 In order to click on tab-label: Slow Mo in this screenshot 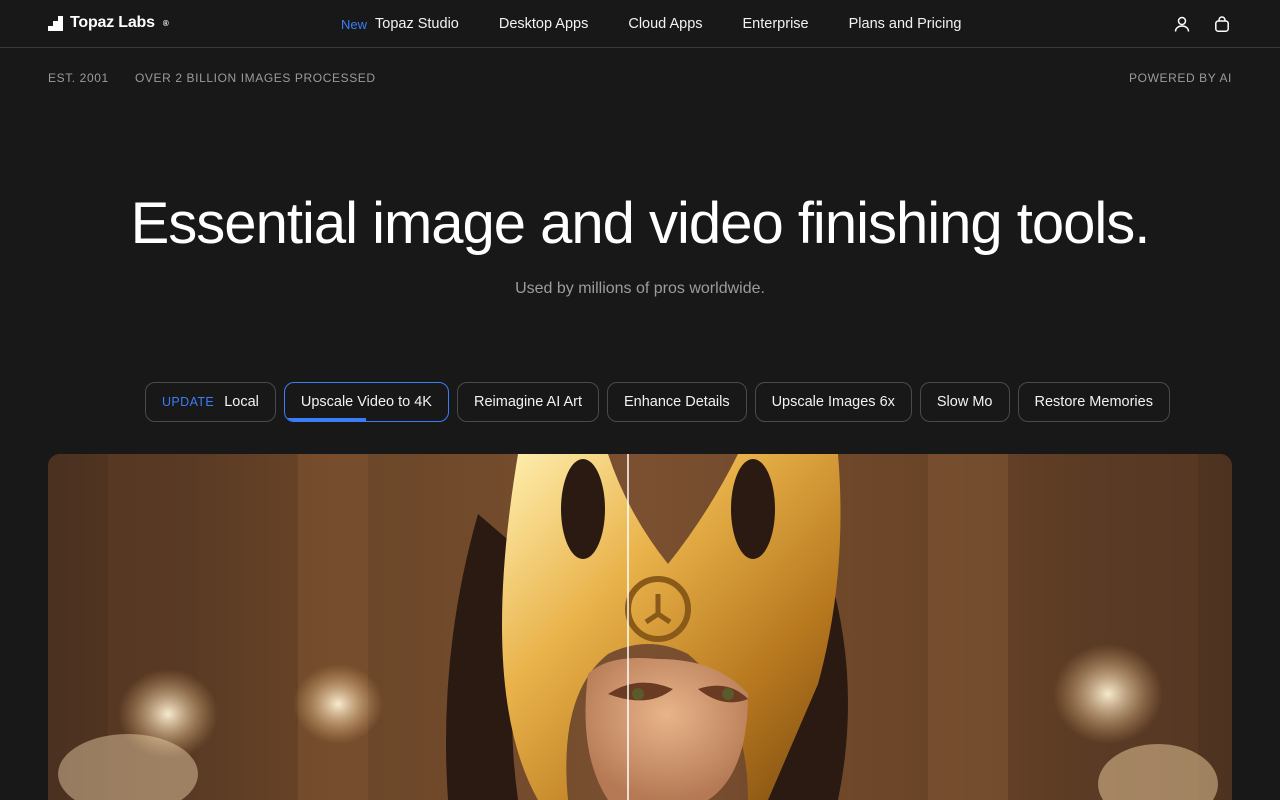, I will do `click(964, 402)`.